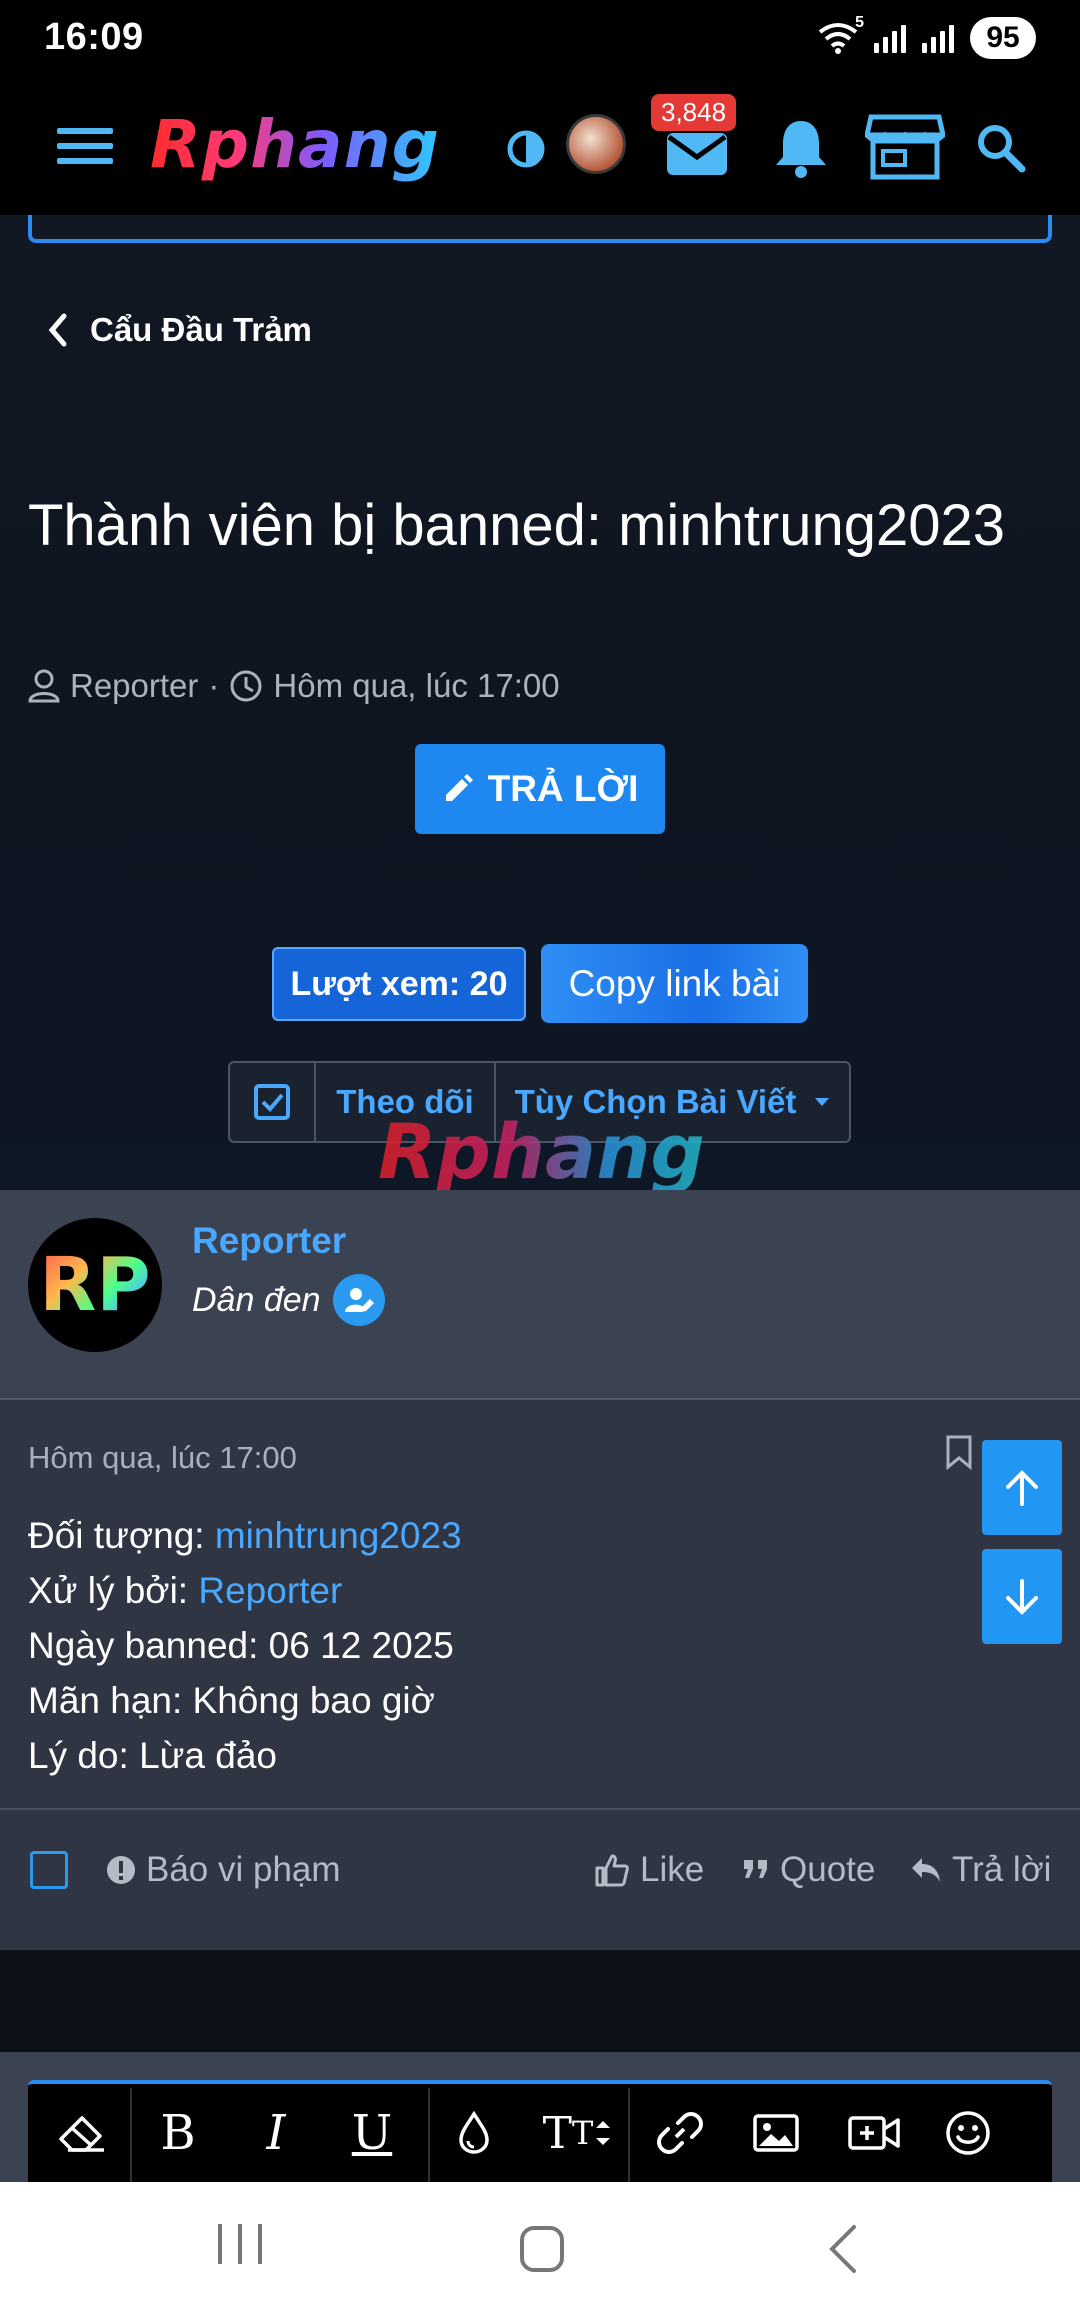 The image size is (1080, 2316). Describe the element at coordinates (295, 144) in the screenshot. I see `site-logo: Rphang` at that location.